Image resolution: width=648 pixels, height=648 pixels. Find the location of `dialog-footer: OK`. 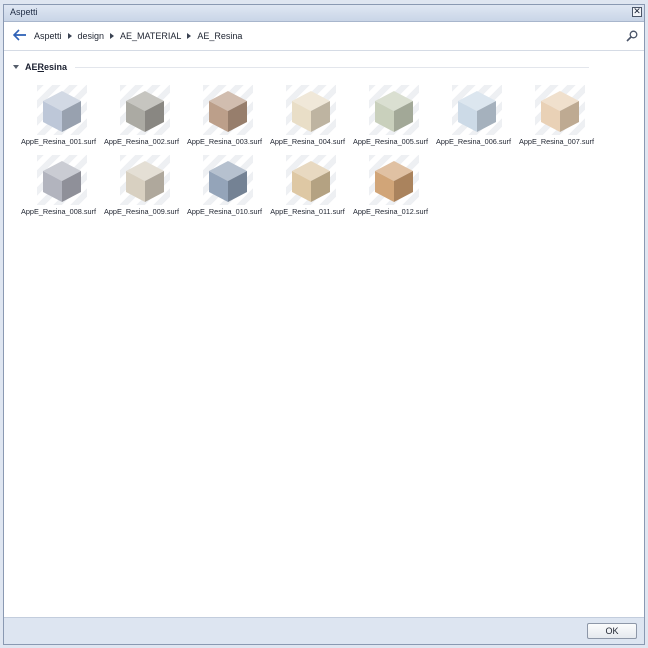

dialog-footer: OK is located at coordinates (324, 630).